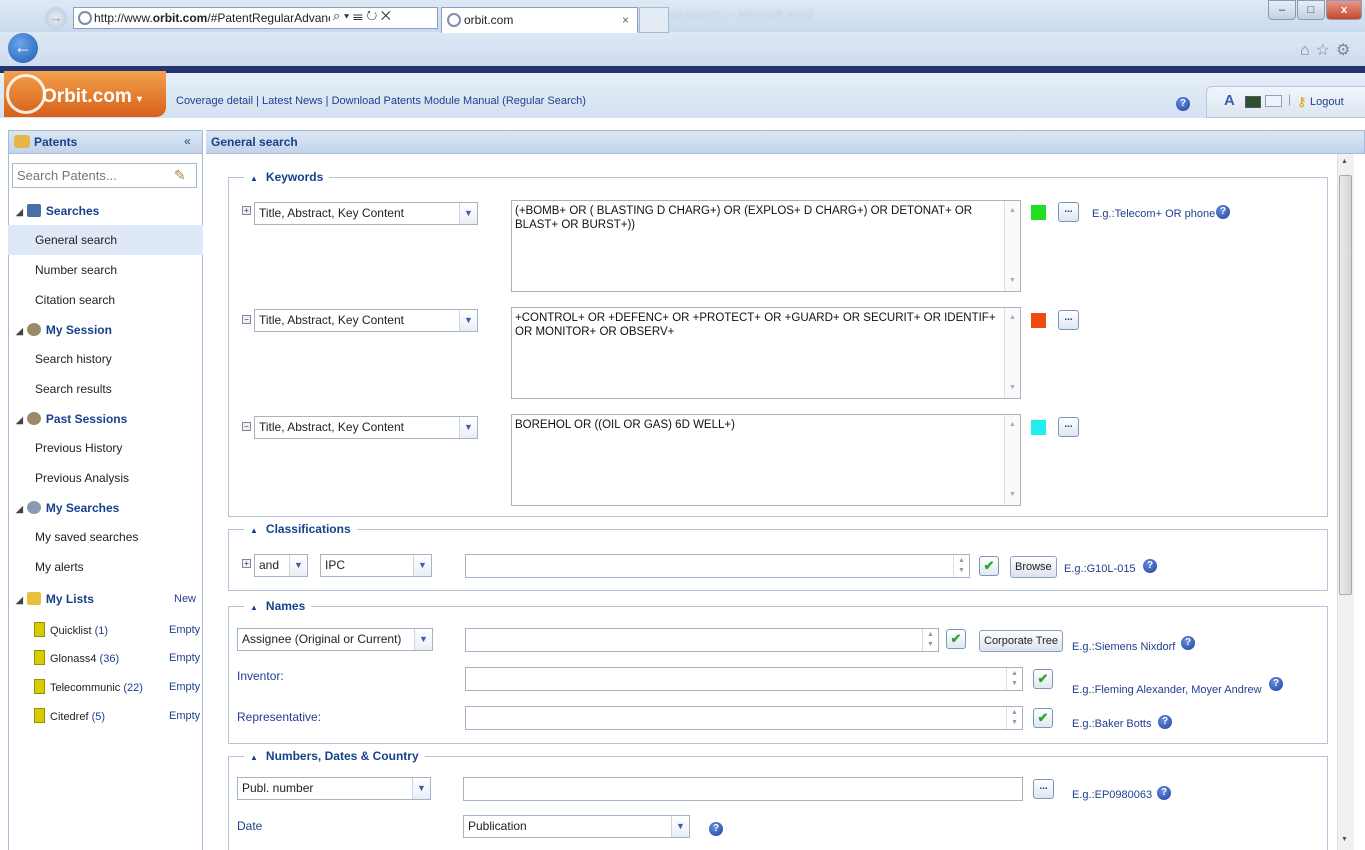 The height and width of the screenshot is (850, 1365). Describe the element at coordinates (334, 756) in the screenshot. I see `numbers-legend: ▲ Numbers, Dates & Country` at that location.